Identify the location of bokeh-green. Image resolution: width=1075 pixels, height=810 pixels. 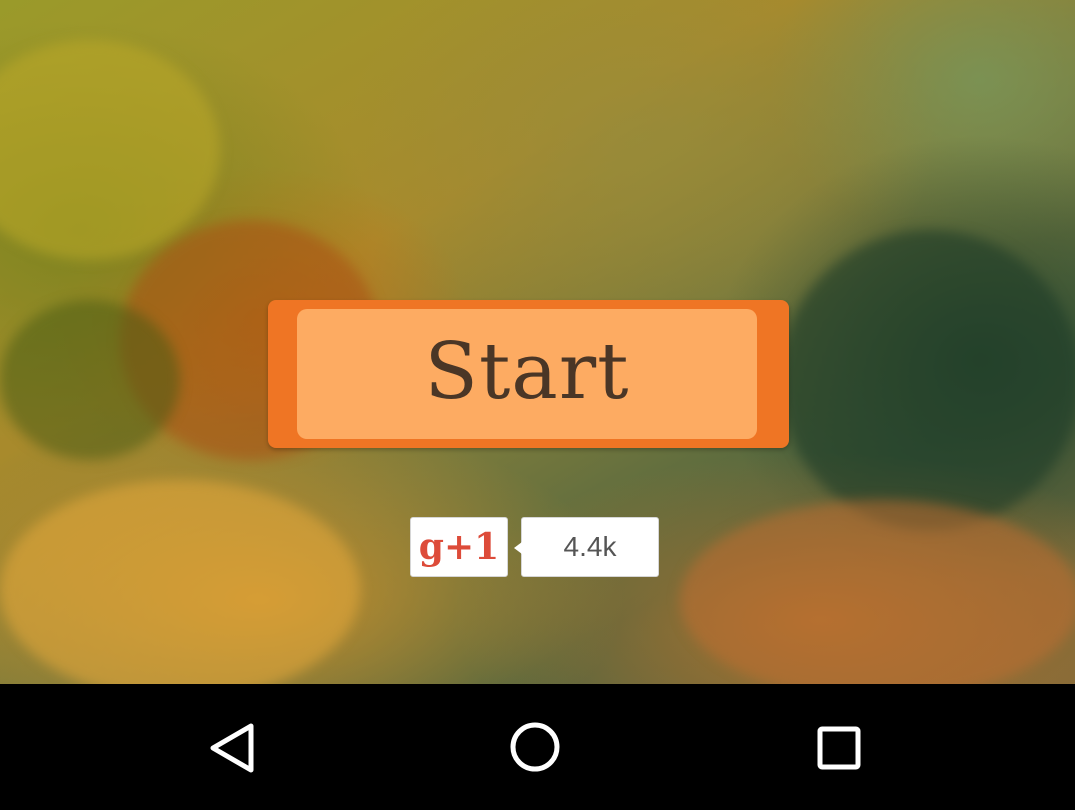
(927, 380).